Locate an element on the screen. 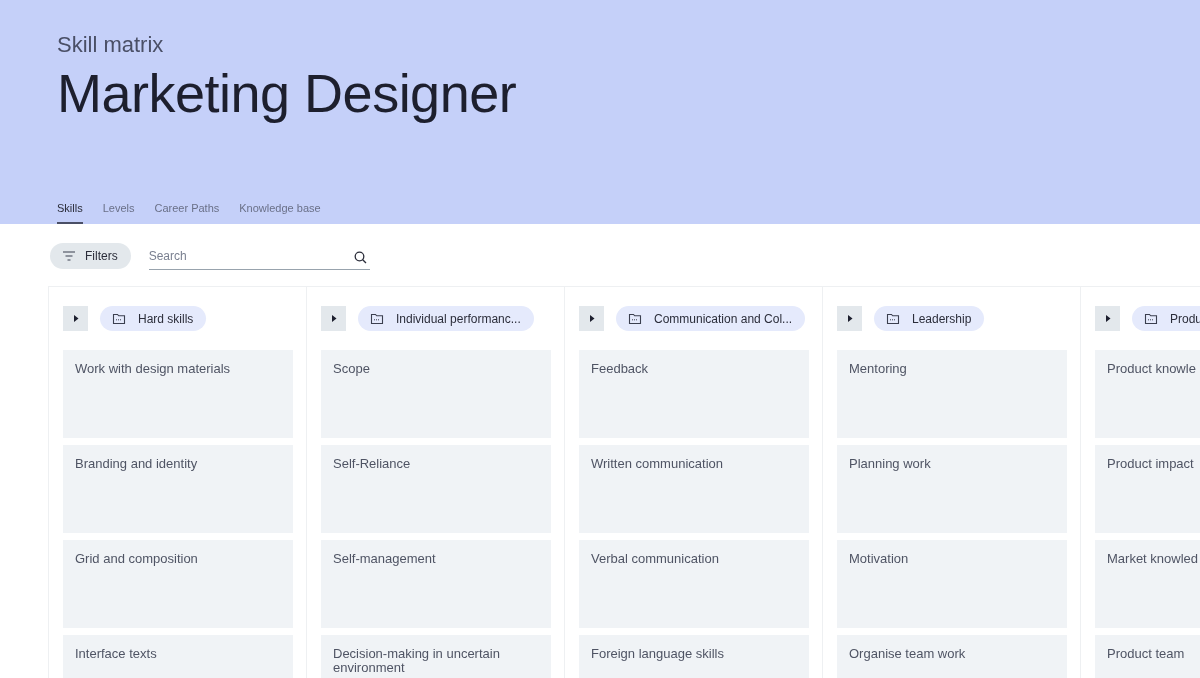 The width and height of the screenshot is (1200, 678). skill-card: Product impact is located at coordinates (1147, 489).